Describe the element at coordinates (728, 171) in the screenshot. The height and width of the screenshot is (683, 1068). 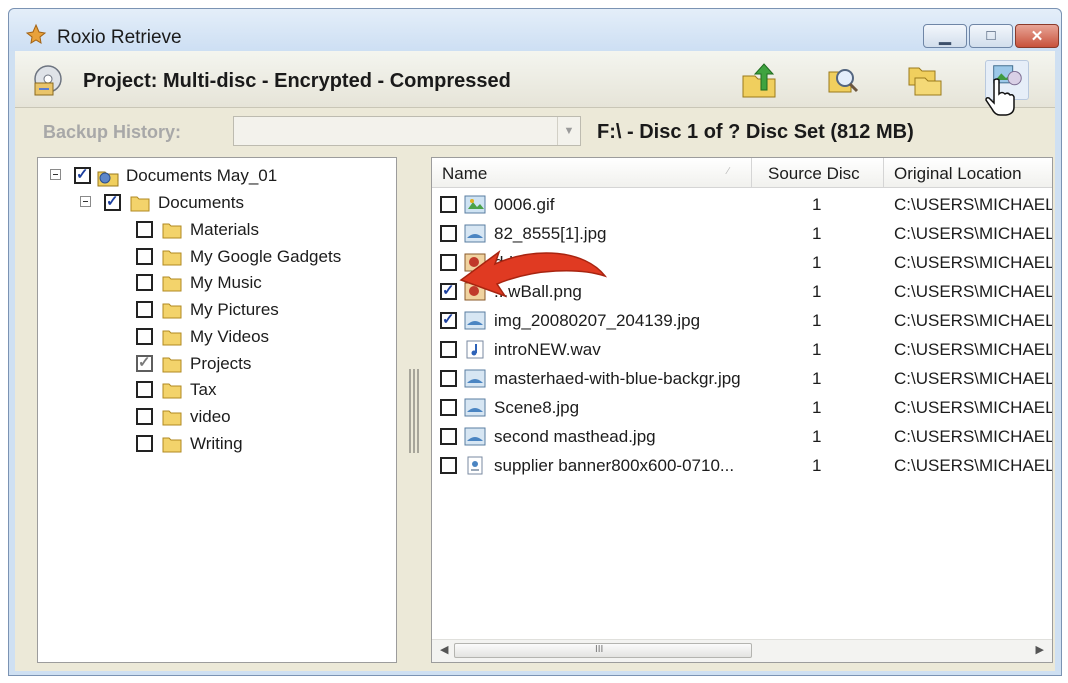
I see `sort-icon: ∕` at that location.